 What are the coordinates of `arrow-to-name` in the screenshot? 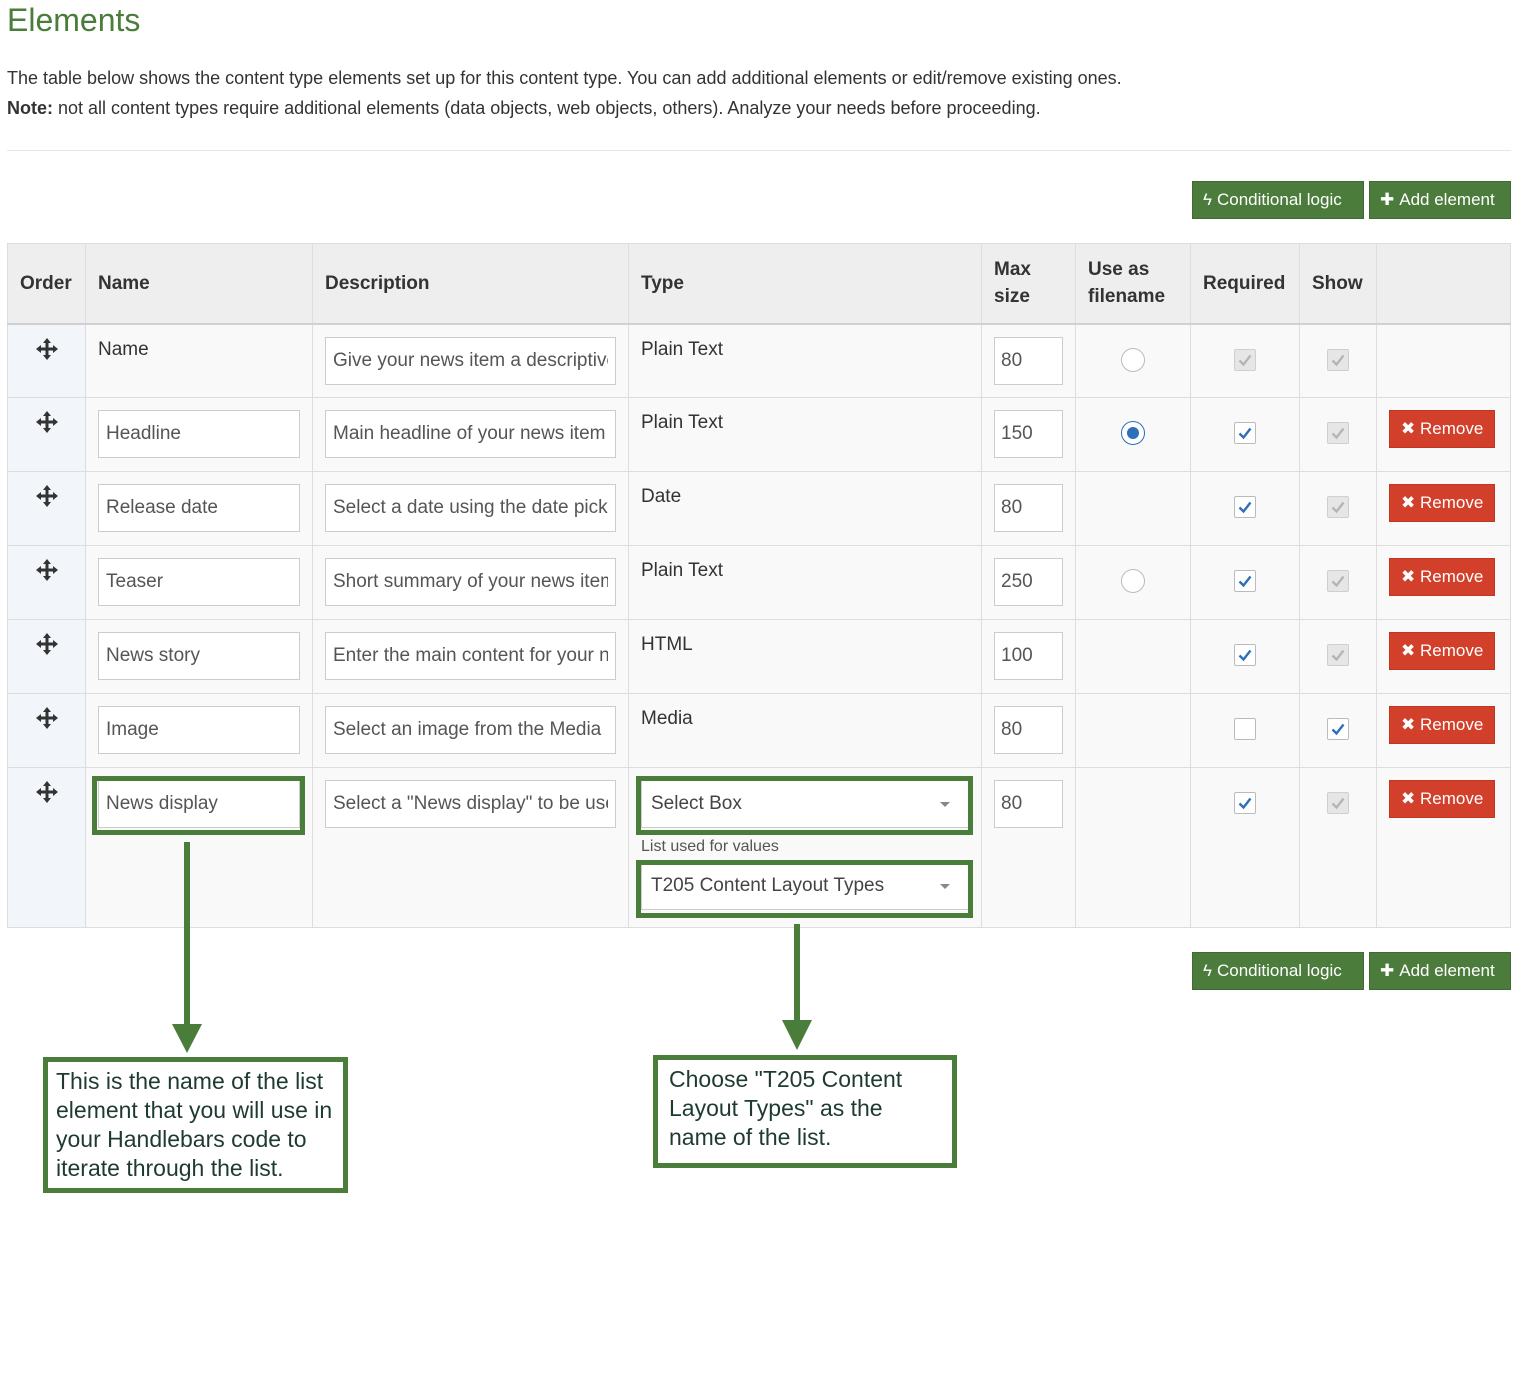 It's located at (187, 947).